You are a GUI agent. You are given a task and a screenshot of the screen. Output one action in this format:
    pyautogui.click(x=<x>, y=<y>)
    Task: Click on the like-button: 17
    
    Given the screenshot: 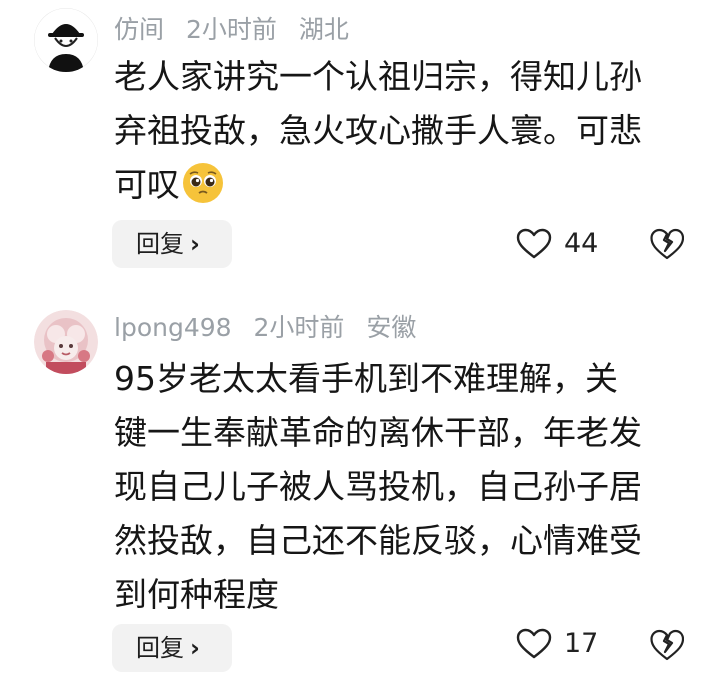 What is the action you would take?
    pyautogui.click(x=561, y=644)
    